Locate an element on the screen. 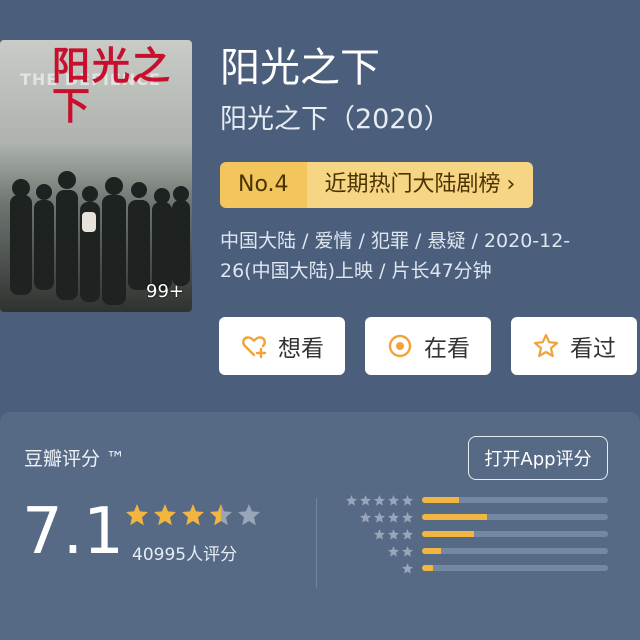 This screenshot has width=640, height=640. rating-distribution is located at coordinates (476, 534).